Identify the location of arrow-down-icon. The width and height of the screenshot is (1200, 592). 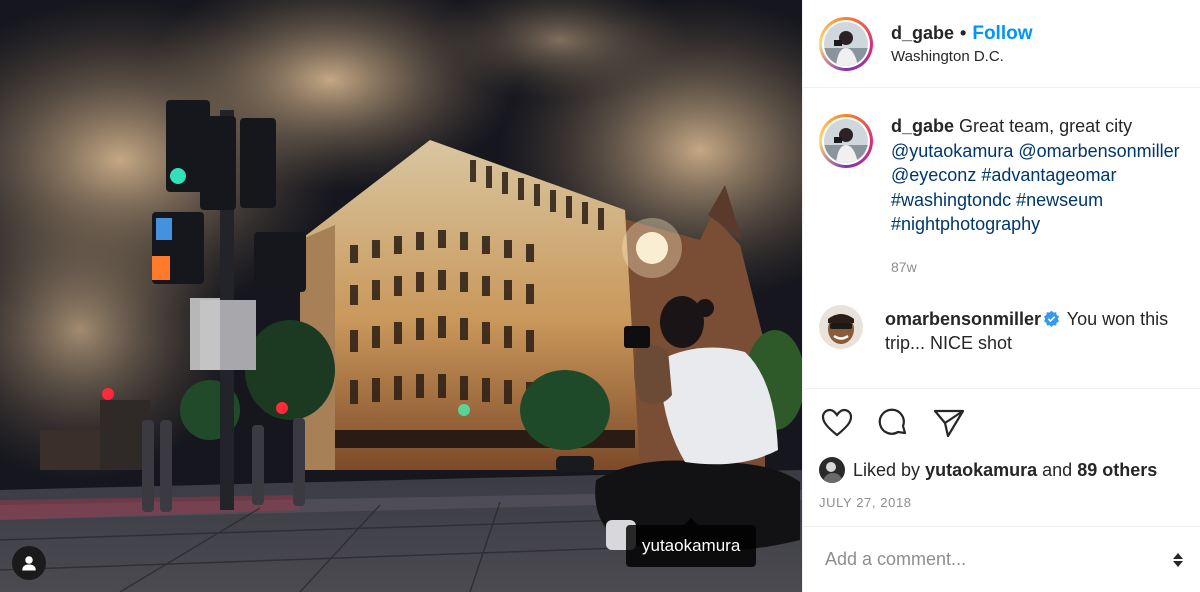
(1178, 563).